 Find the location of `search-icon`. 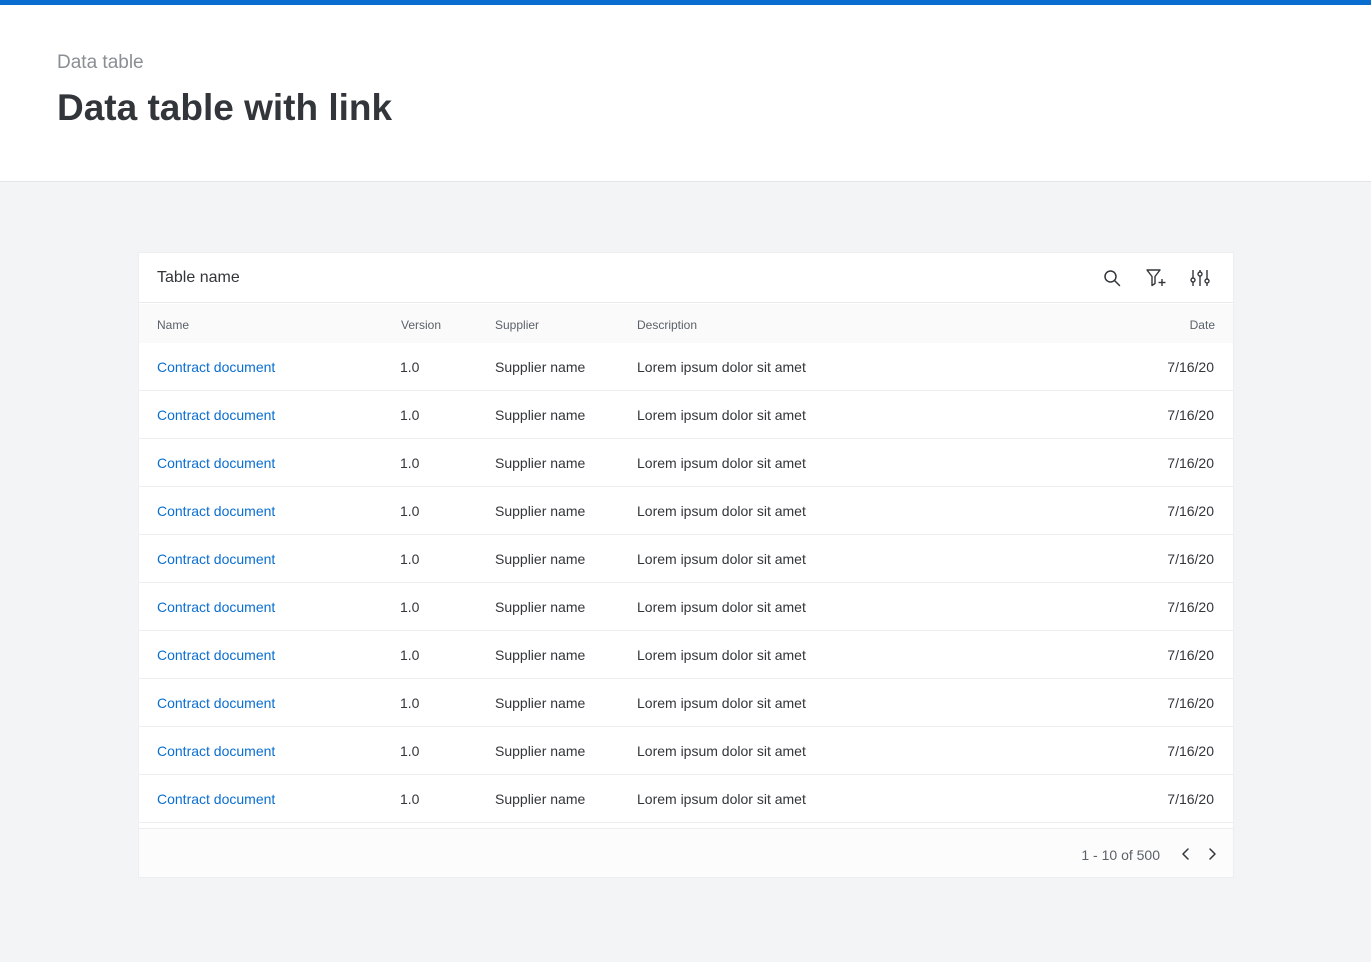

search-icon is located at coordinates (1112, 278).